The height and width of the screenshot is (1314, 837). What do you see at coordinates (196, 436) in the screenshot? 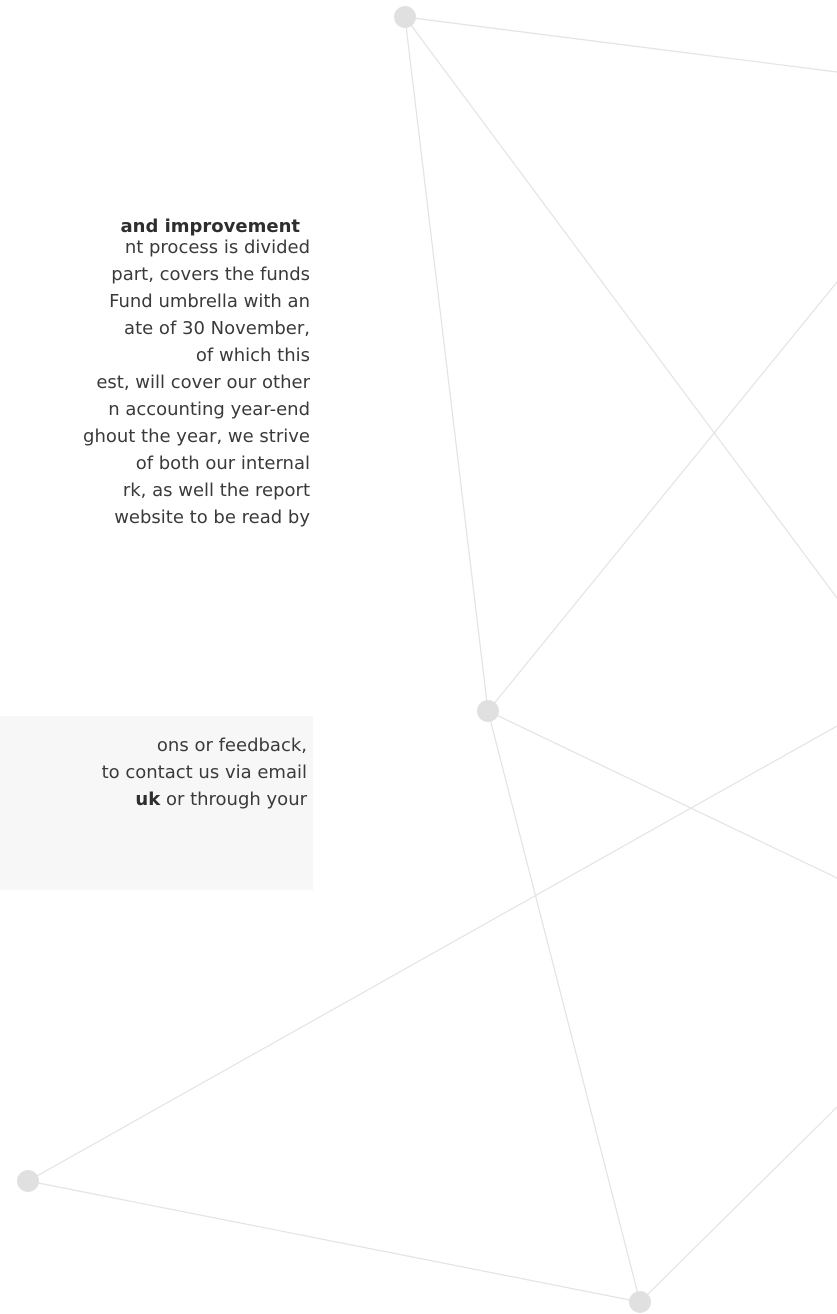
I see `paragraph-line: ghout the year, we strive` at bounding box center [196, 436].